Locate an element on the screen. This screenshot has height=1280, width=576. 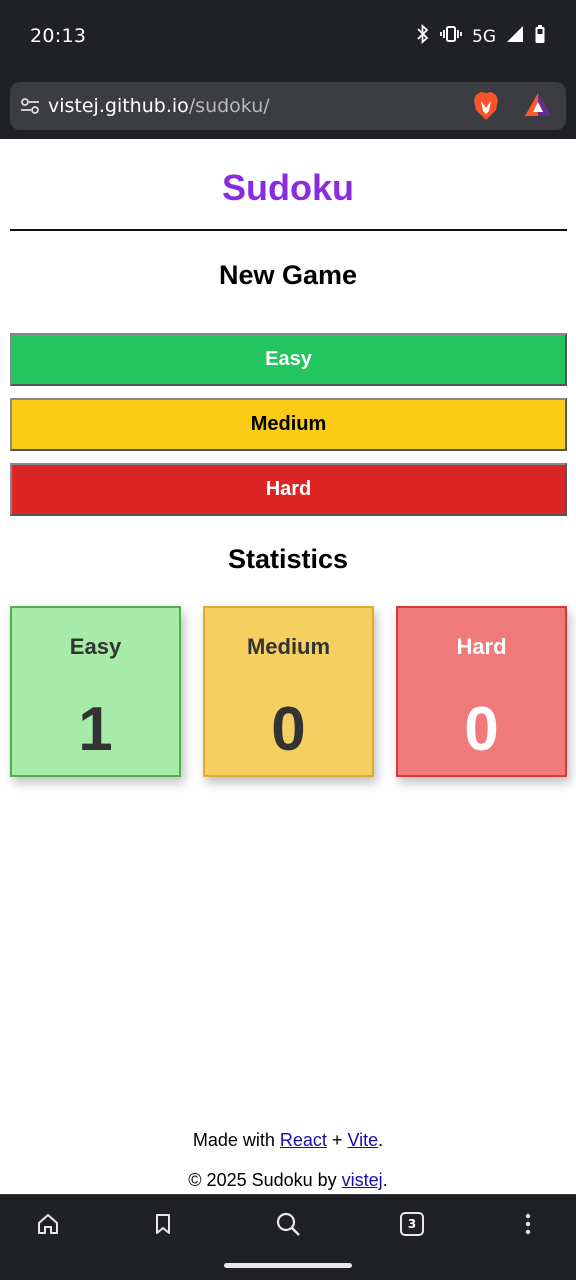
copyright-suffix: . is located at coordinates (385, 1180).